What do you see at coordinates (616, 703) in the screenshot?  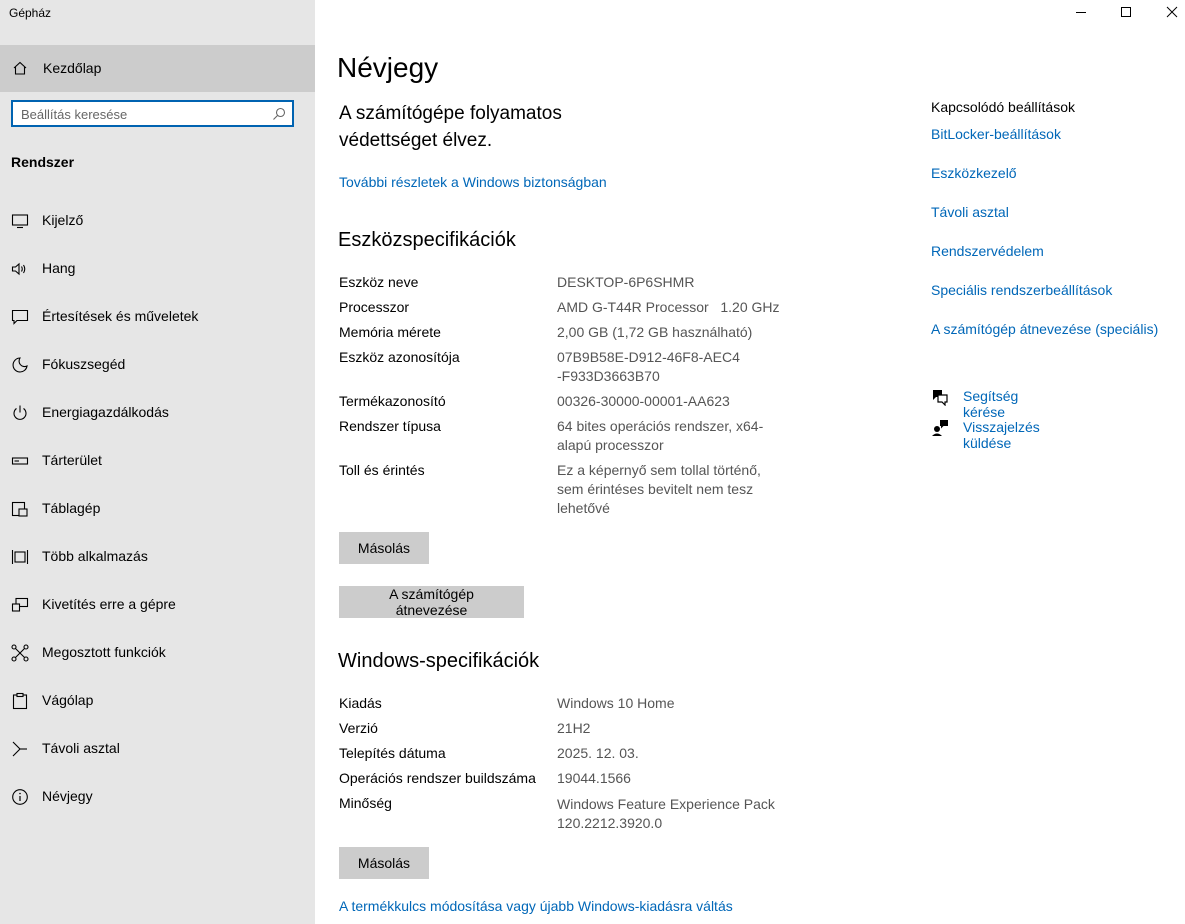 I see `spec-value: Windows 10 Home` at bounding box center [616, 703].